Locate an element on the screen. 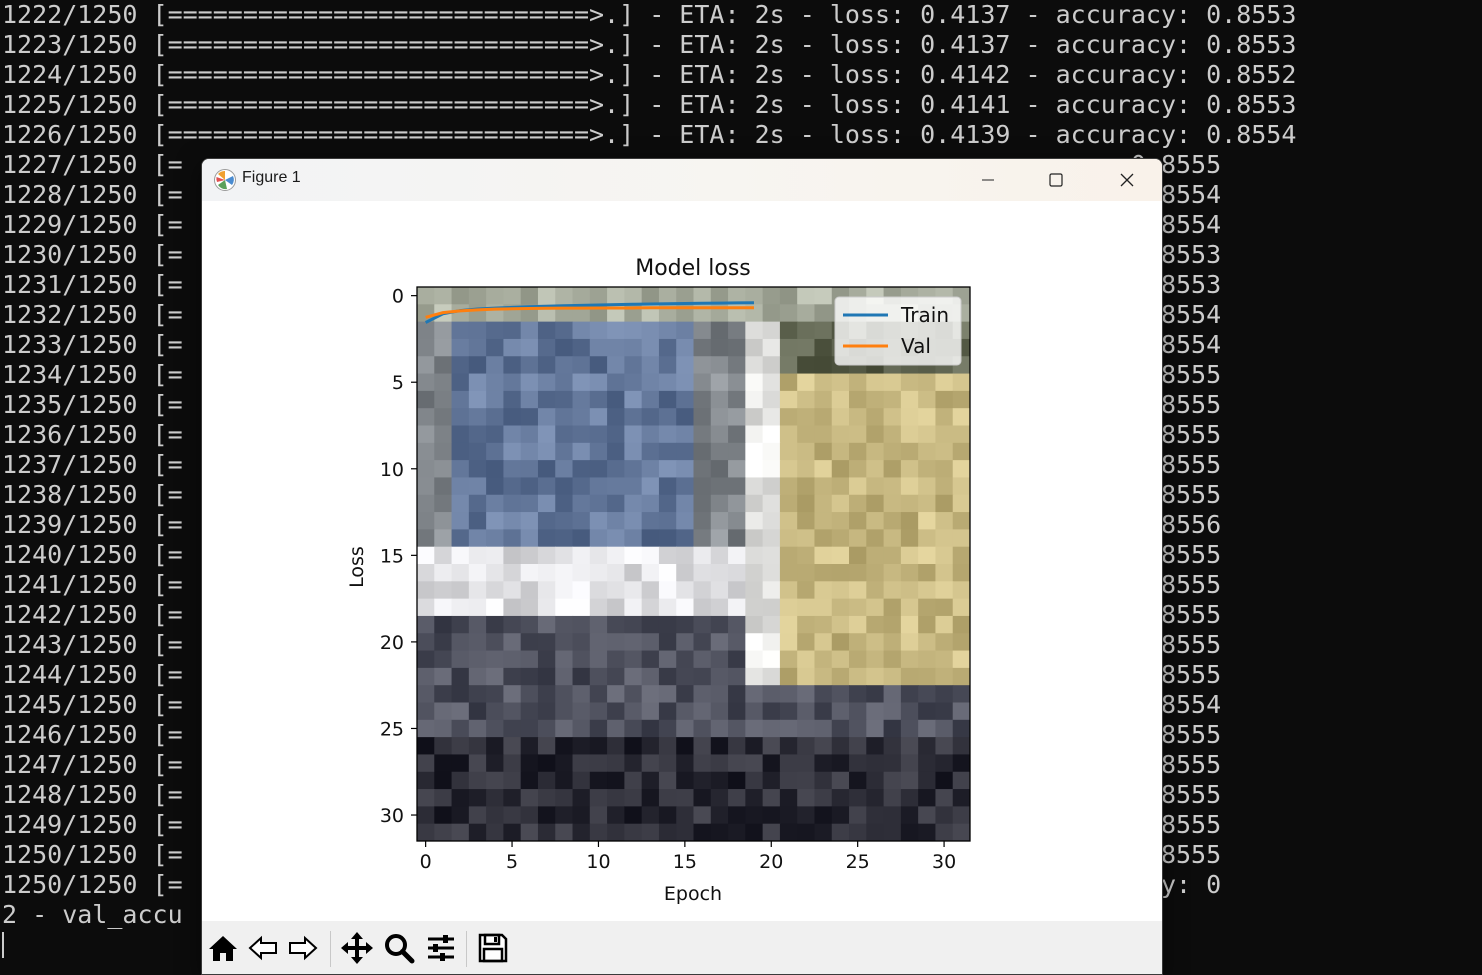 The width and height of the screenshot is (1482, 975). y-tick-label: 25 is located at coordinates (392, 729).